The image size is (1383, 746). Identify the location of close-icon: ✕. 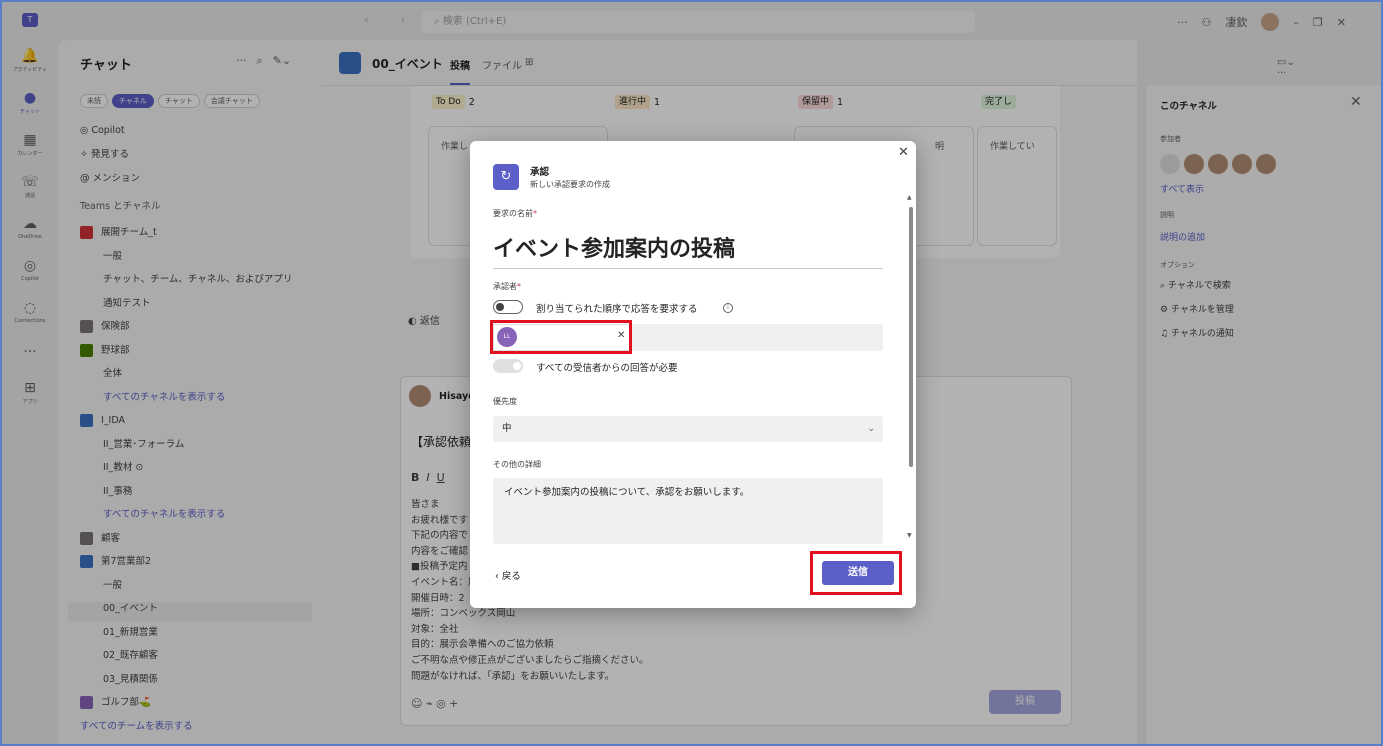
(903, 152).